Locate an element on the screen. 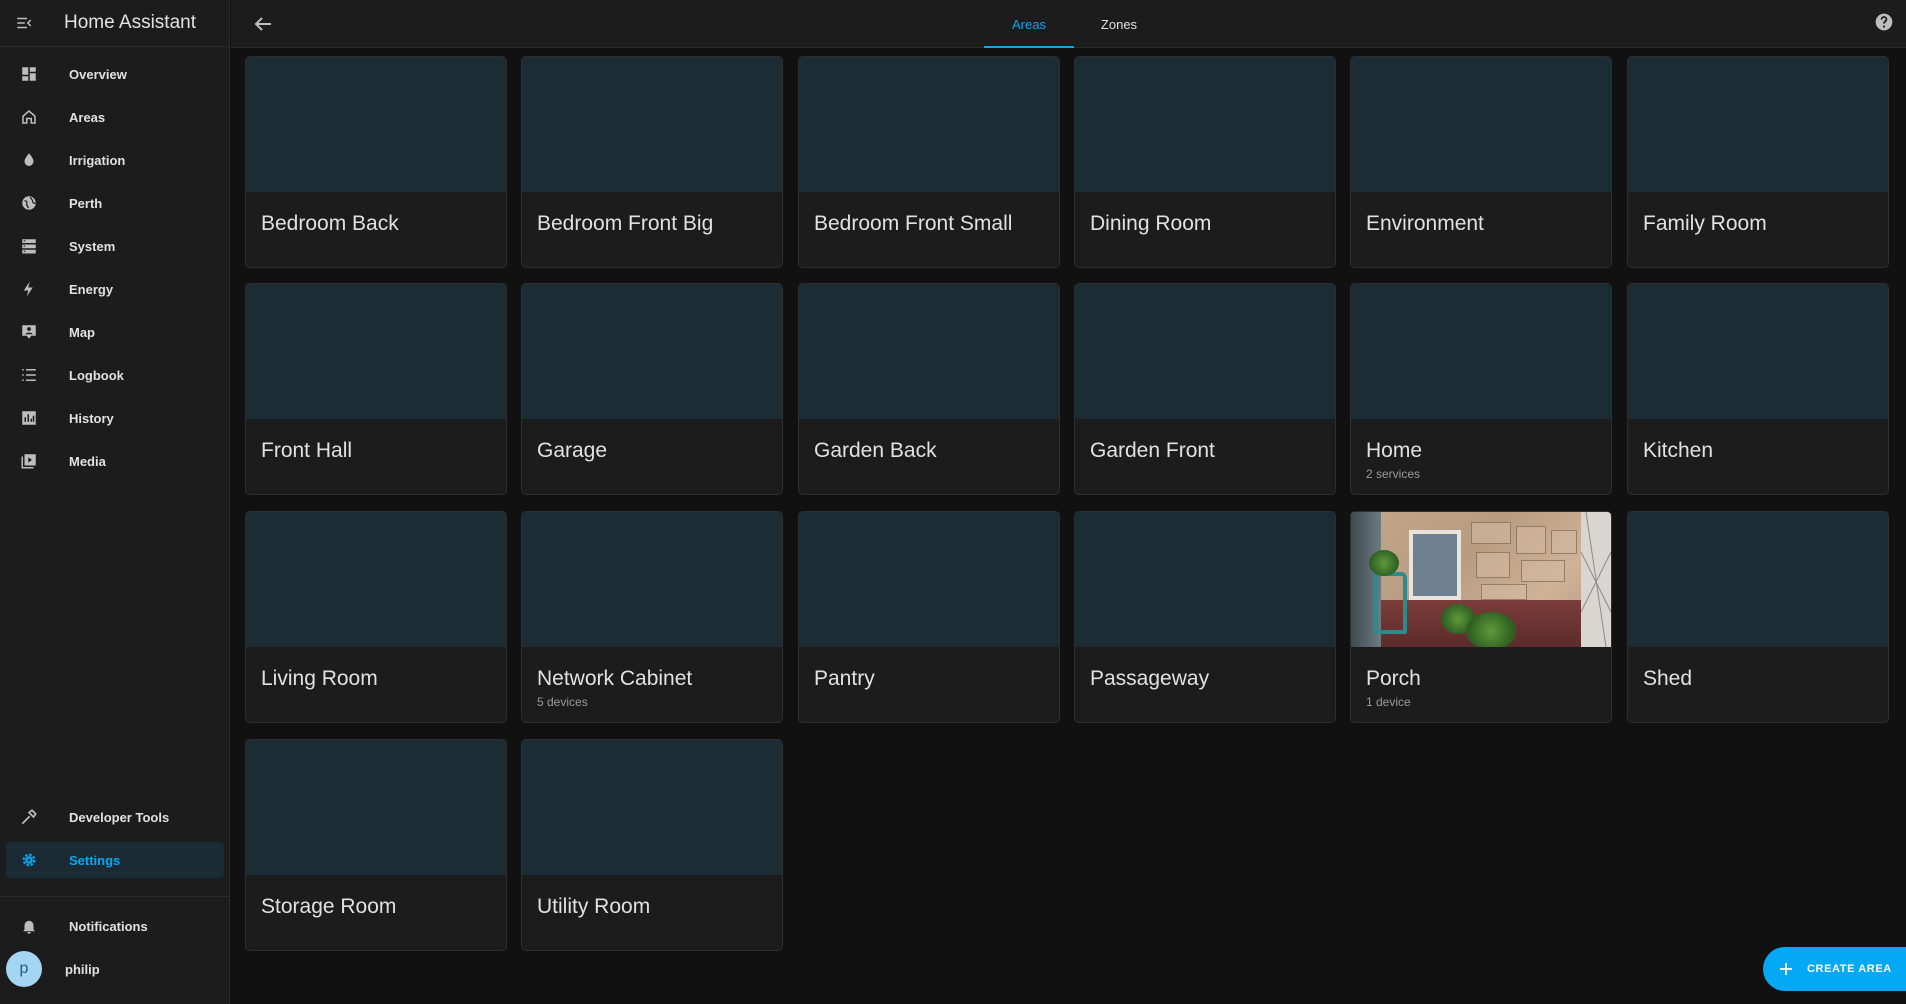 Image resolution: width=1906 pixels, height=1004 pixels. list-icon is located at coordinates (29, 375).